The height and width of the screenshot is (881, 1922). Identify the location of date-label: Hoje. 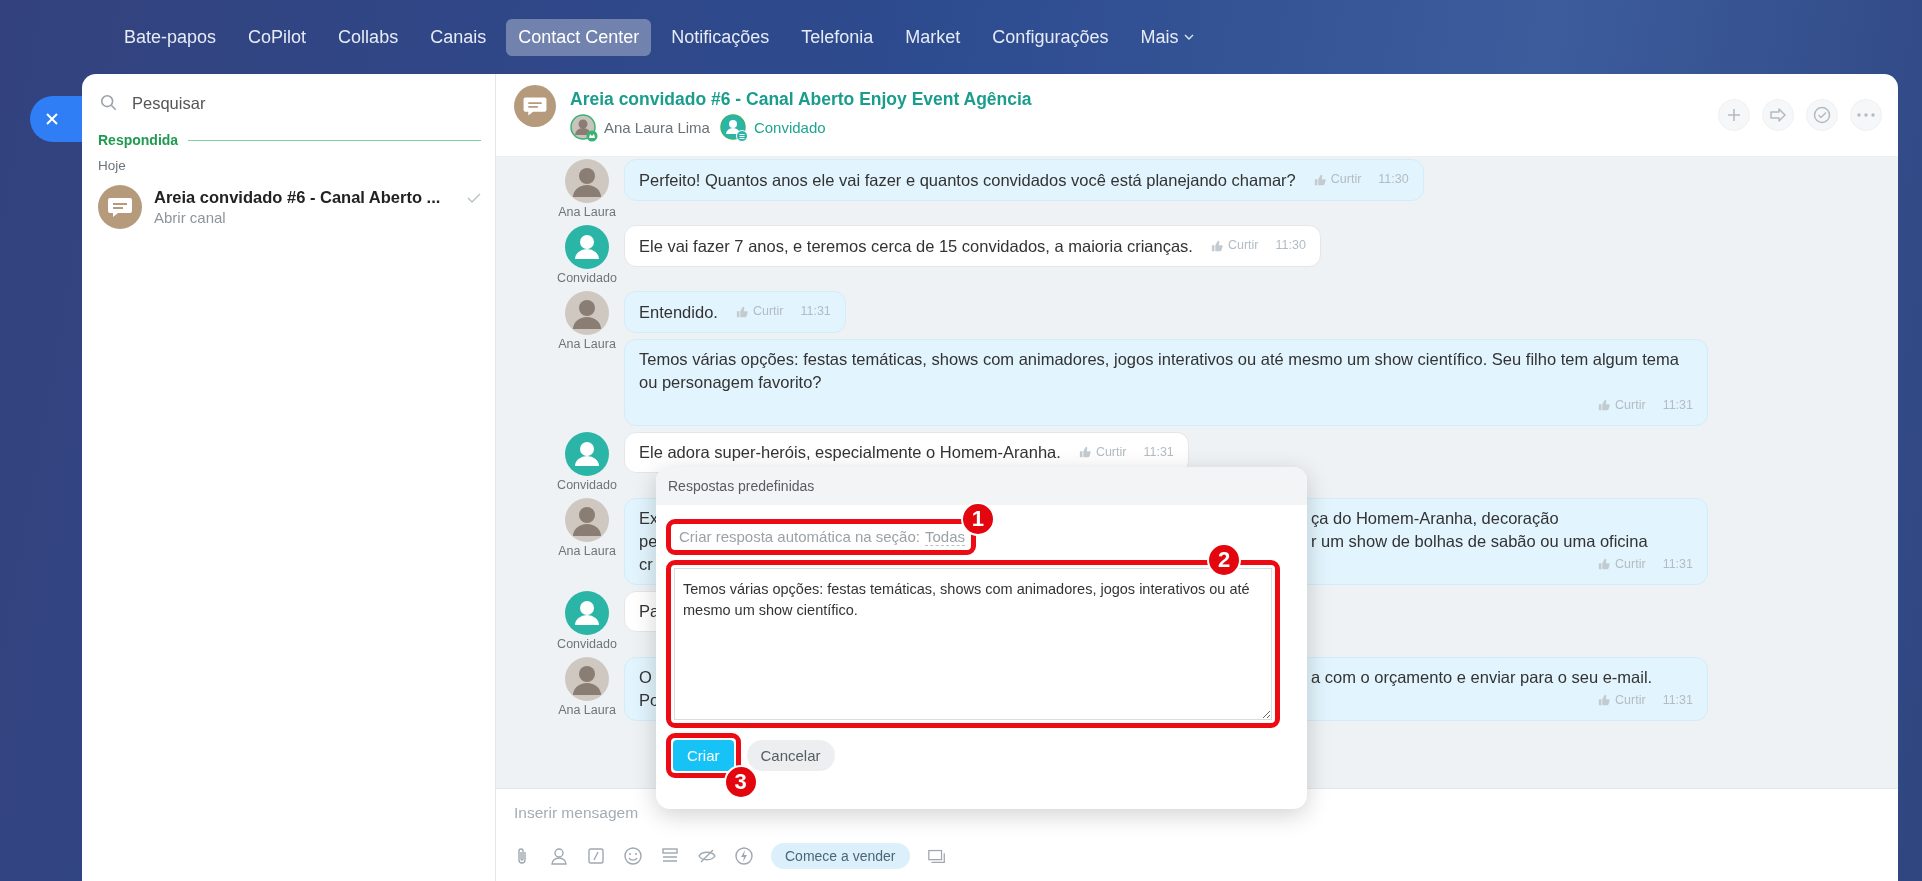
(112, 165).